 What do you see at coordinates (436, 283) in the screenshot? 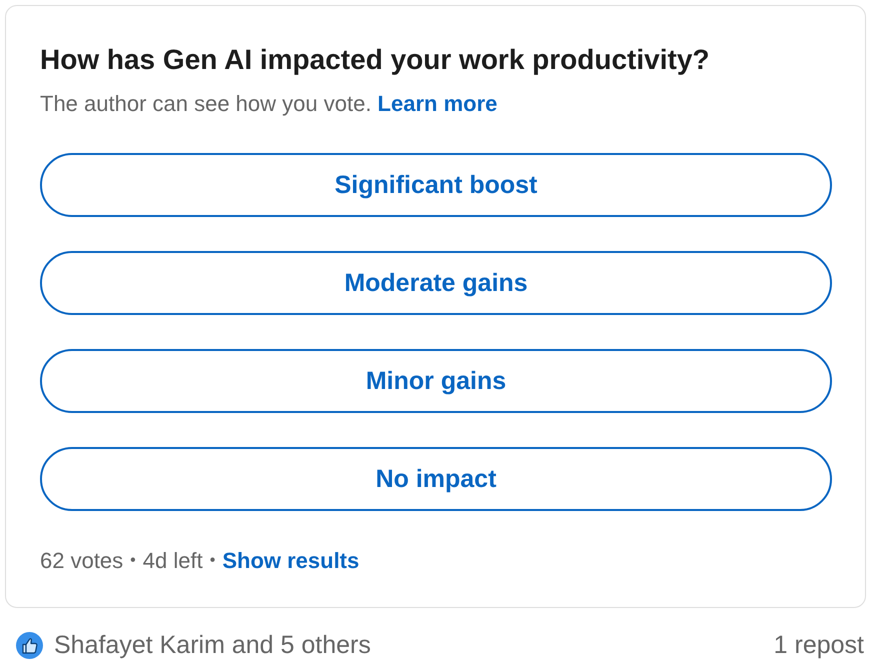
I see `poll-option-button: Moderate gains` at bounding box center [436, 283].